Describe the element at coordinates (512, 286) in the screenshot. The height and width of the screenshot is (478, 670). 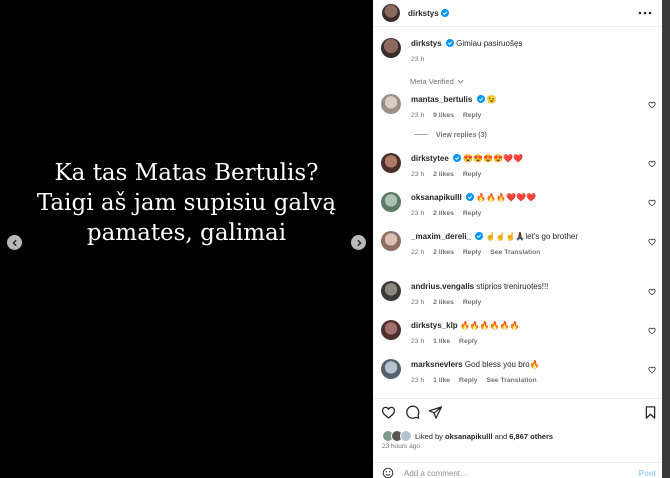
I see `comment-text: stiprios treniruotes!!!` at that location.